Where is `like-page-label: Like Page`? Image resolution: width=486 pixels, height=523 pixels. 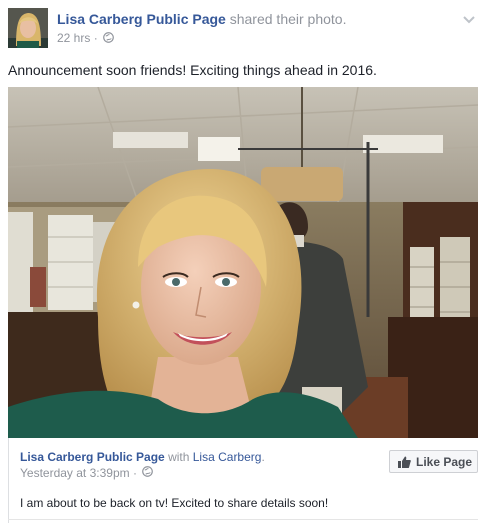
like-page-label: Like Page is located at coordinates (444, 462).